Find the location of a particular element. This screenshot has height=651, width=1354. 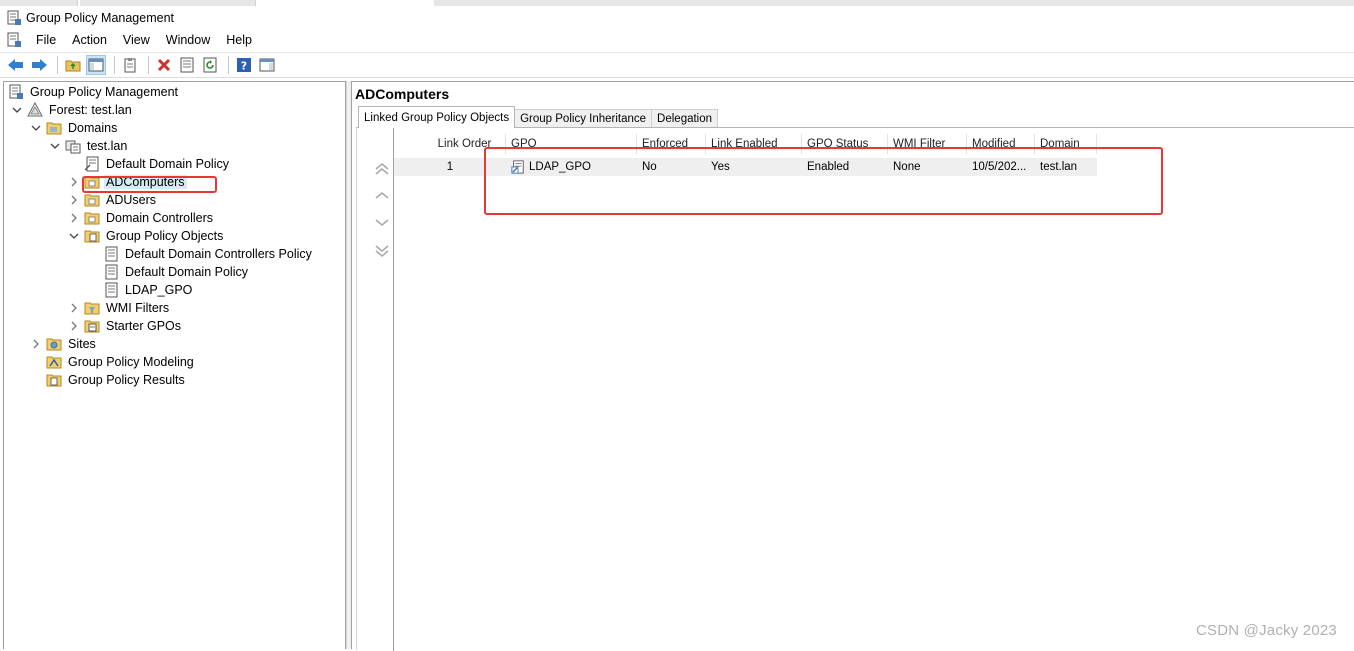

delete-icon is located at coordinates (164, 65).